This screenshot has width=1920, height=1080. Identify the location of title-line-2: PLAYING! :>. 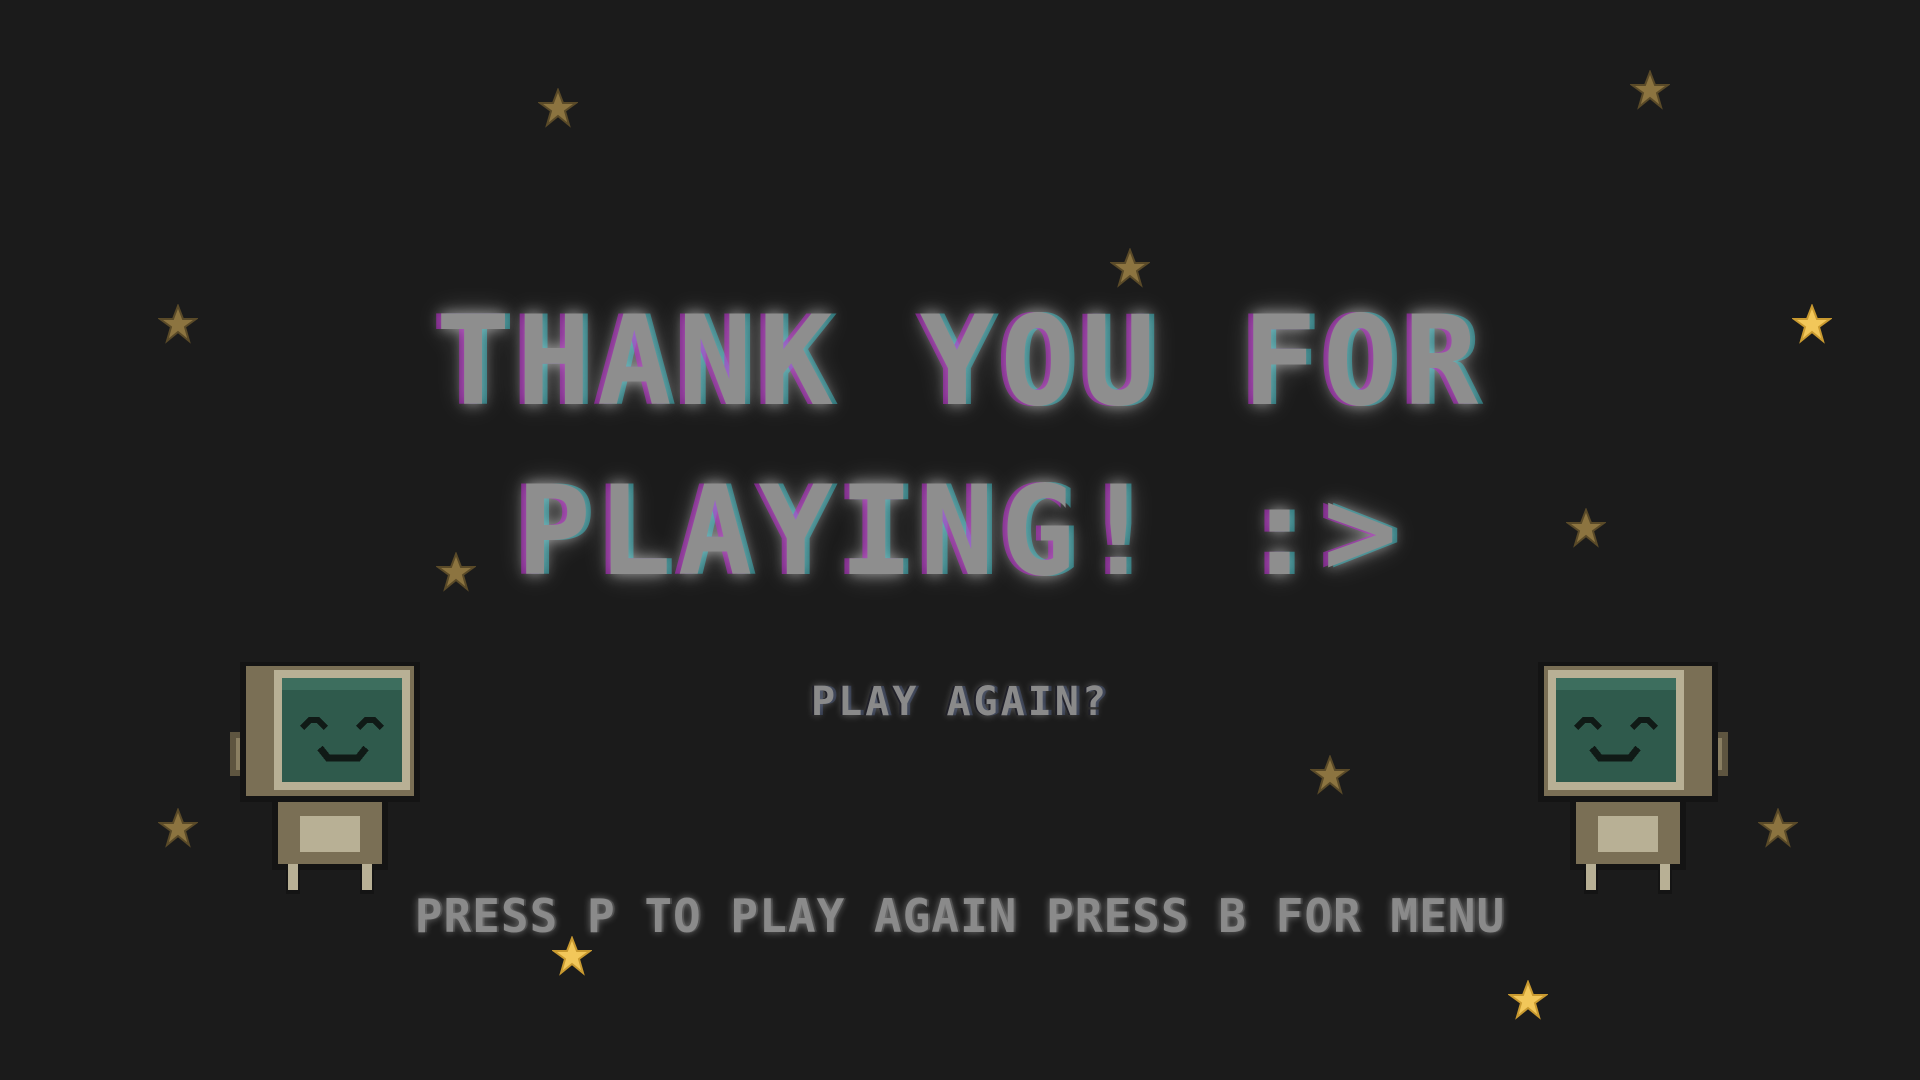
(960, 532).